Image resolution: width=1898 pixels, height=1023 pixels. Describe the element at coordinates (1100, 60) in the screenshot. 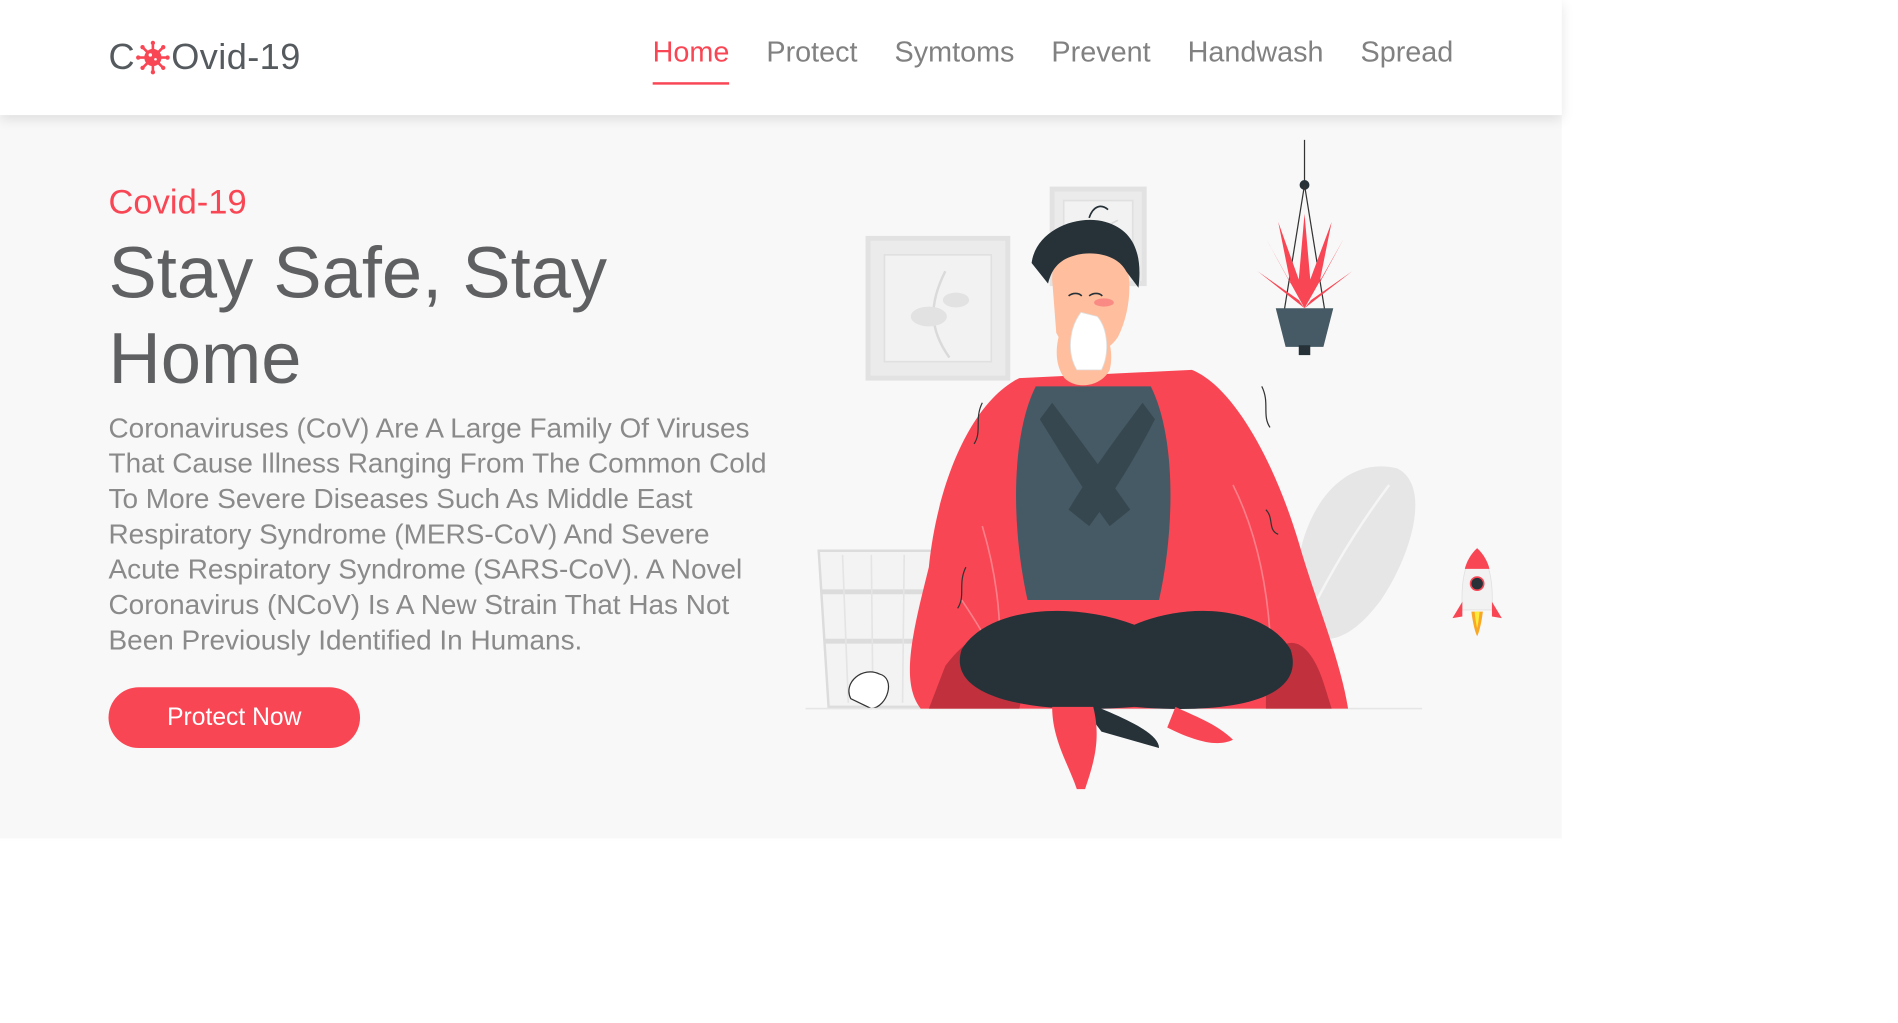

I see `nav-item-prevent: Prevent` at that location.